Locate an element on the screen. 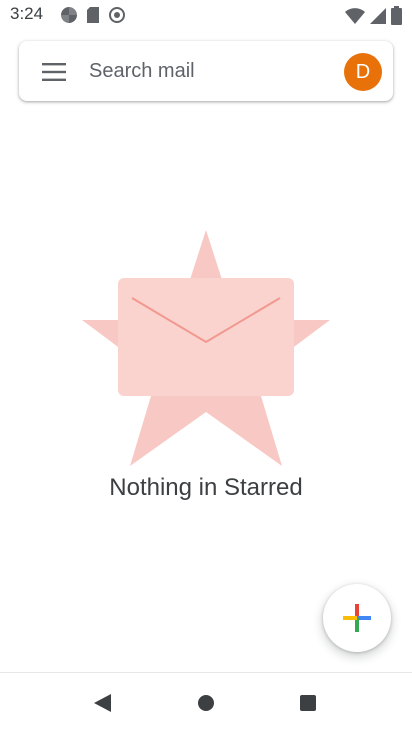 This screenshot has height=732, width=412. back-icon is located at coordinates (102, 703).